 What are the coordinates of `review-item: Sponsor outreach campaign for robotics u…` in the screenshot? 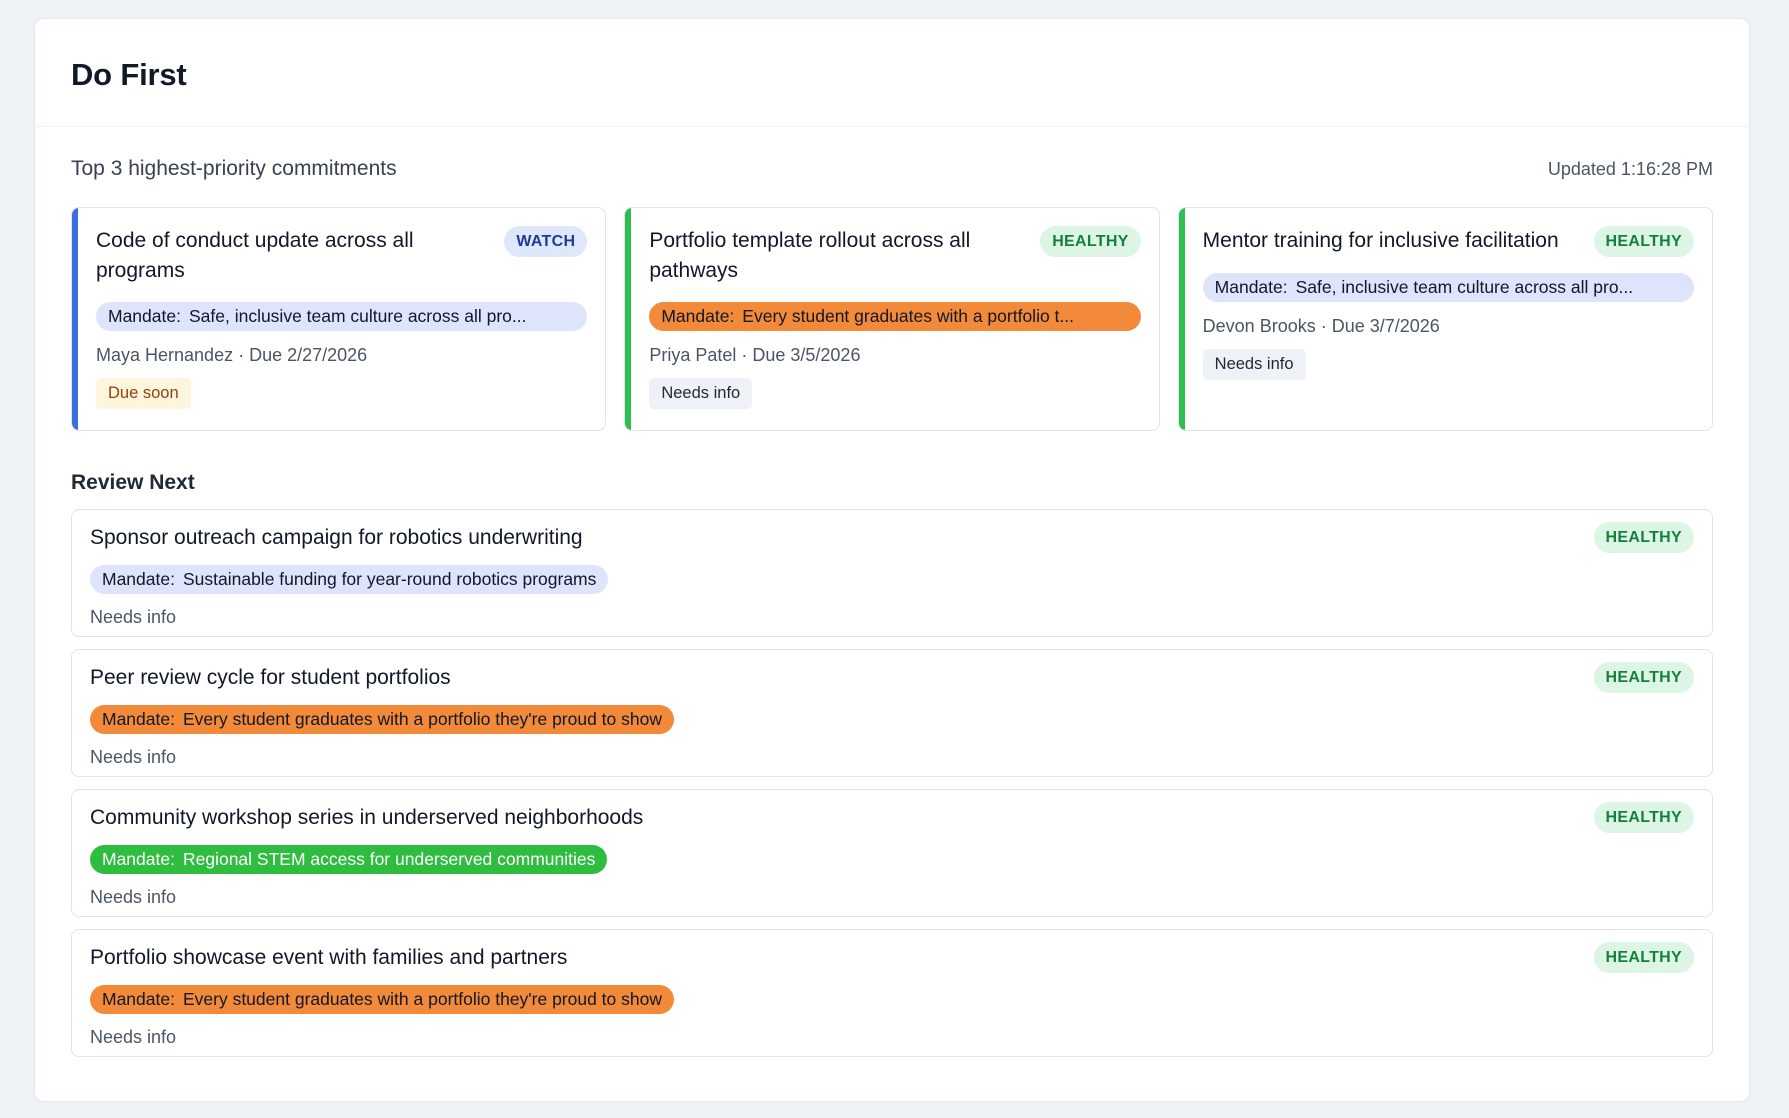 It's located at (892, 573).